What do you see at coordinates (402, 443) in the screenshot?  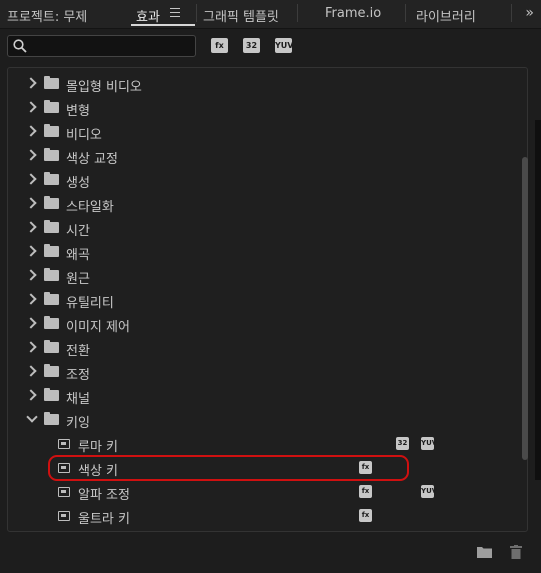 I see `32bit-badge-icon: 32` at bounding box center [402, 443].